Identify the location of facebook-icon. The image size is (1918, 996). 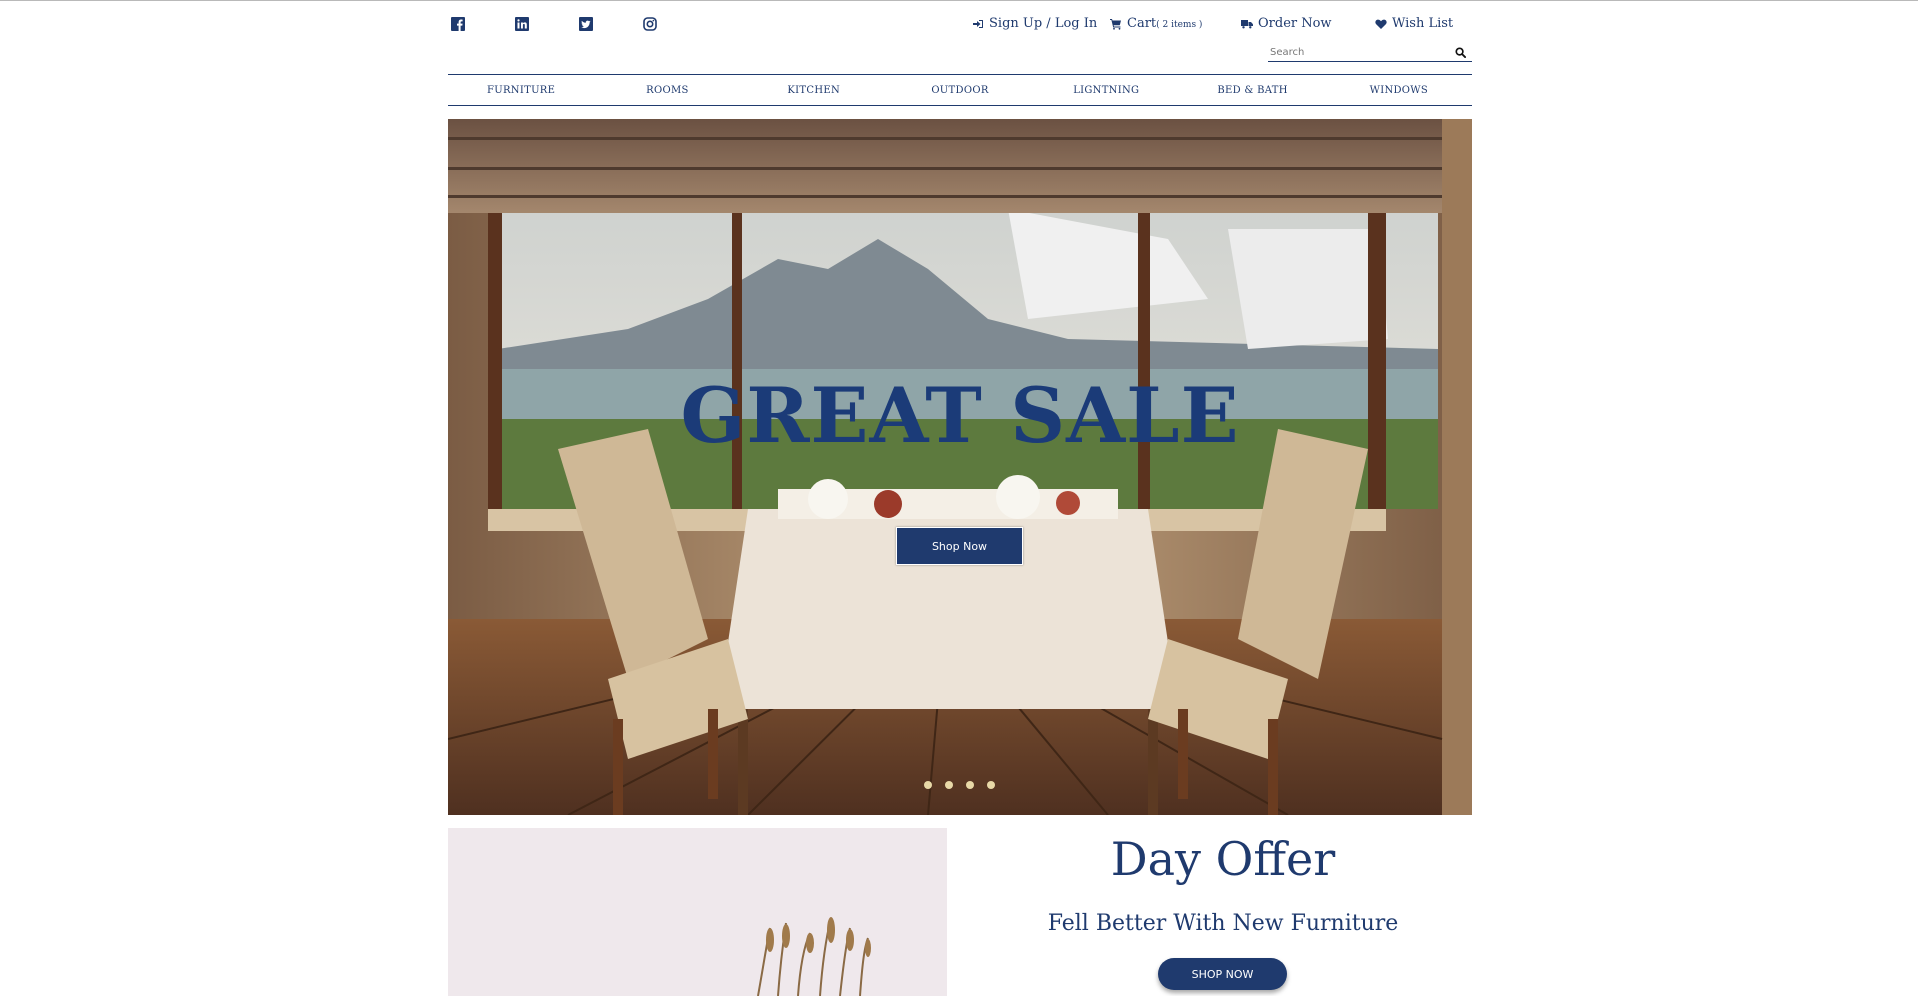
(457, 23).